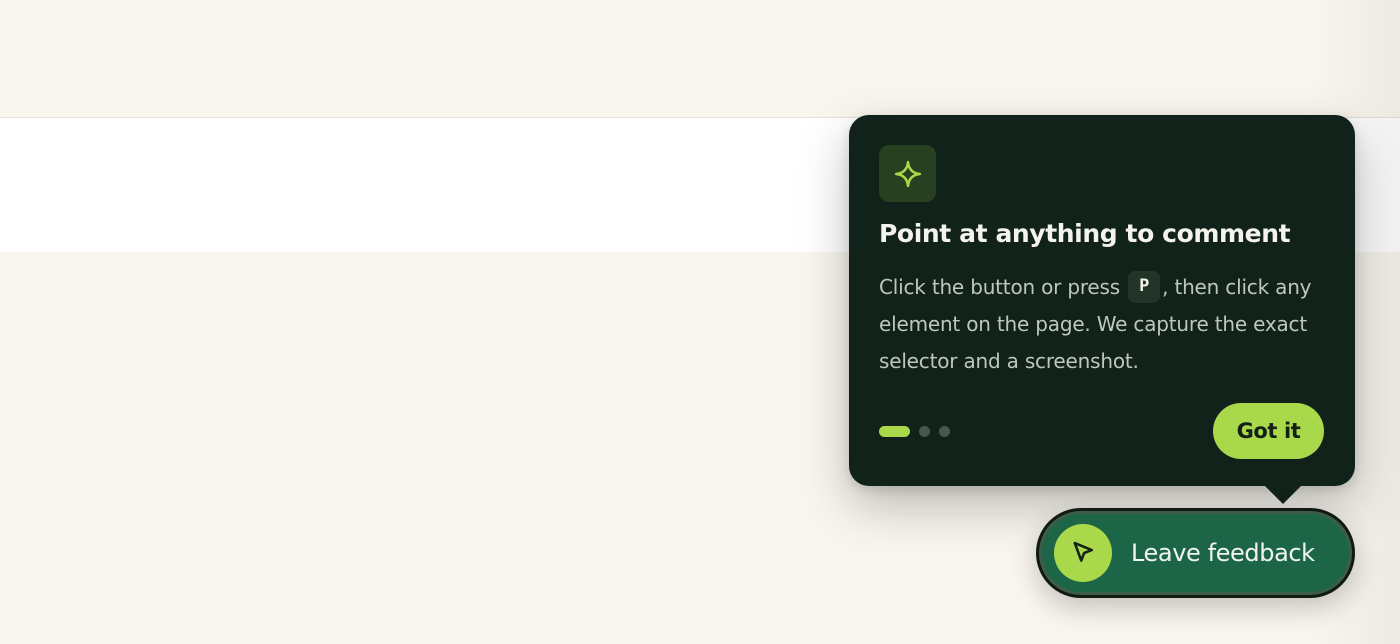 This screenshot has width=1400, height=644. What do you see at coordinates (1083, 553) in the screenshot?
I see `cursor-arrow-icon` at bounding box center [1083, 553].